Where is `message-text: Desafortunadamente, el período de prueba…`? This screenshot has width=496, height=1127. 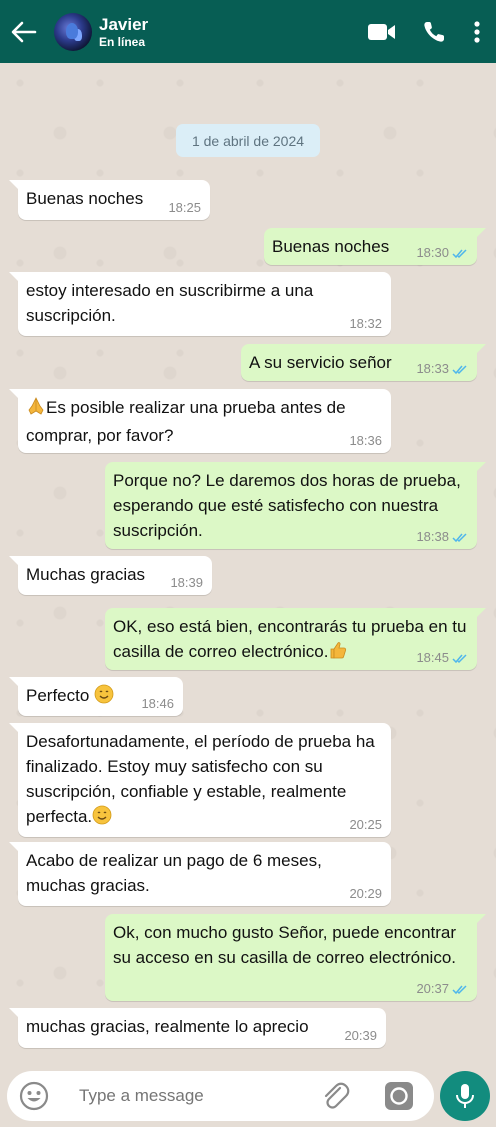
message-text: Desafortunadamente, el período de prueba… is located at coordinates (200, 779).